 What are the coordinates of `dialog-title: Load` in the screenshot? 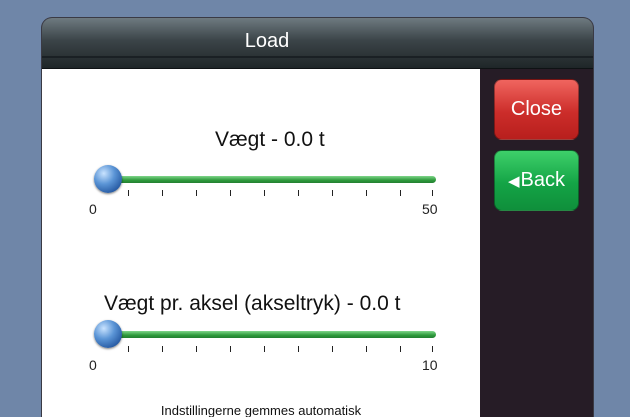 It's located at (267, 41).